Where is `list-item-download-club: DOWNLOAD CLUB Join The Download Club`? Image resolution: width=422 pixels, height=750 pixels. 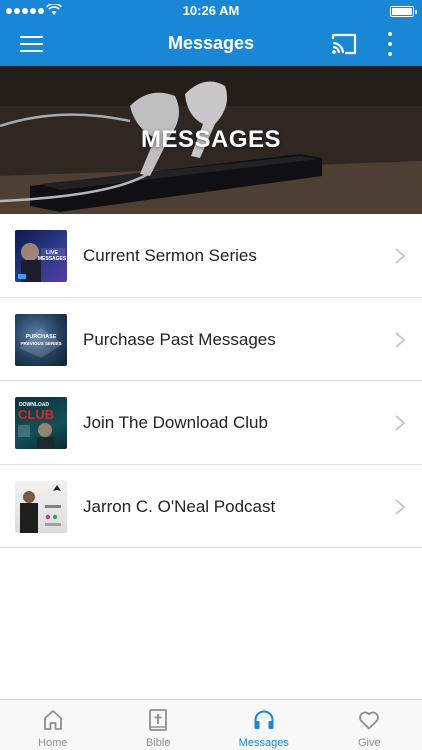 list-item-download-club: DOWNLOAD CLUB Join The Download Club is located at coordinates (211, 423).